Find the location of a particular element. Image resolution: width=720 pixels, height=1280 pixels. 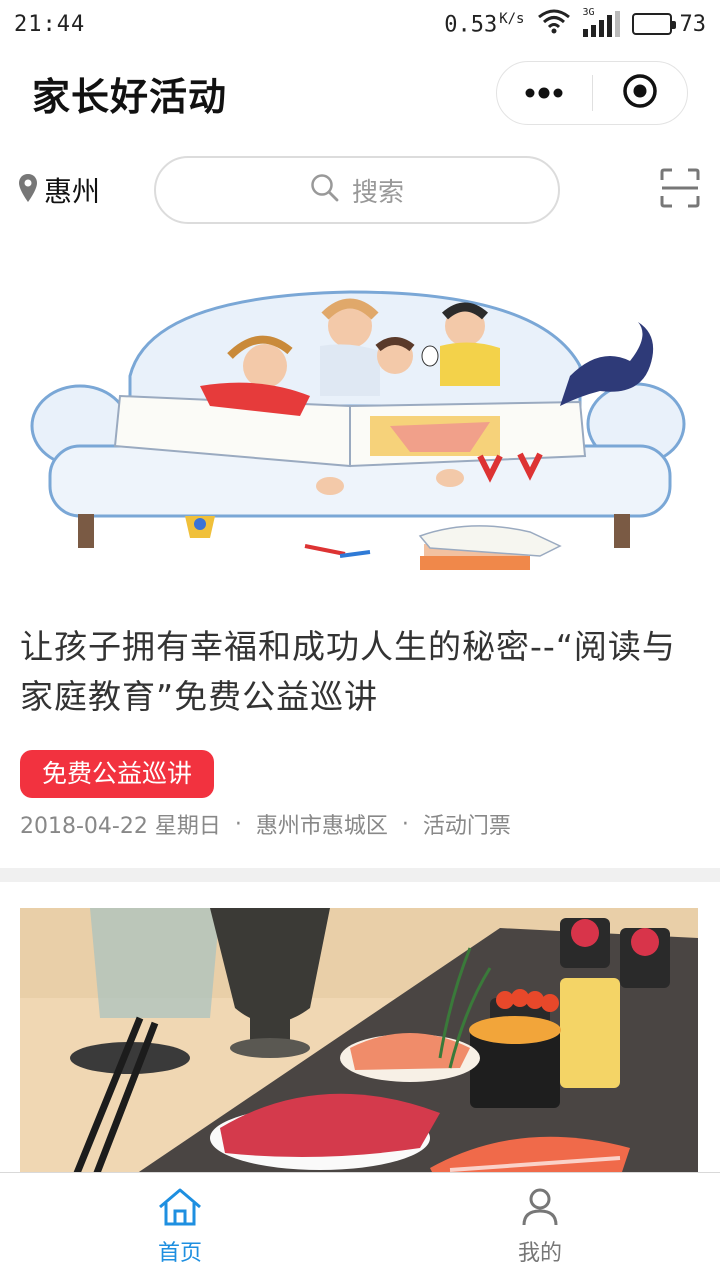

search-placeholder: 搜索 is located at coordinates (377, 192).